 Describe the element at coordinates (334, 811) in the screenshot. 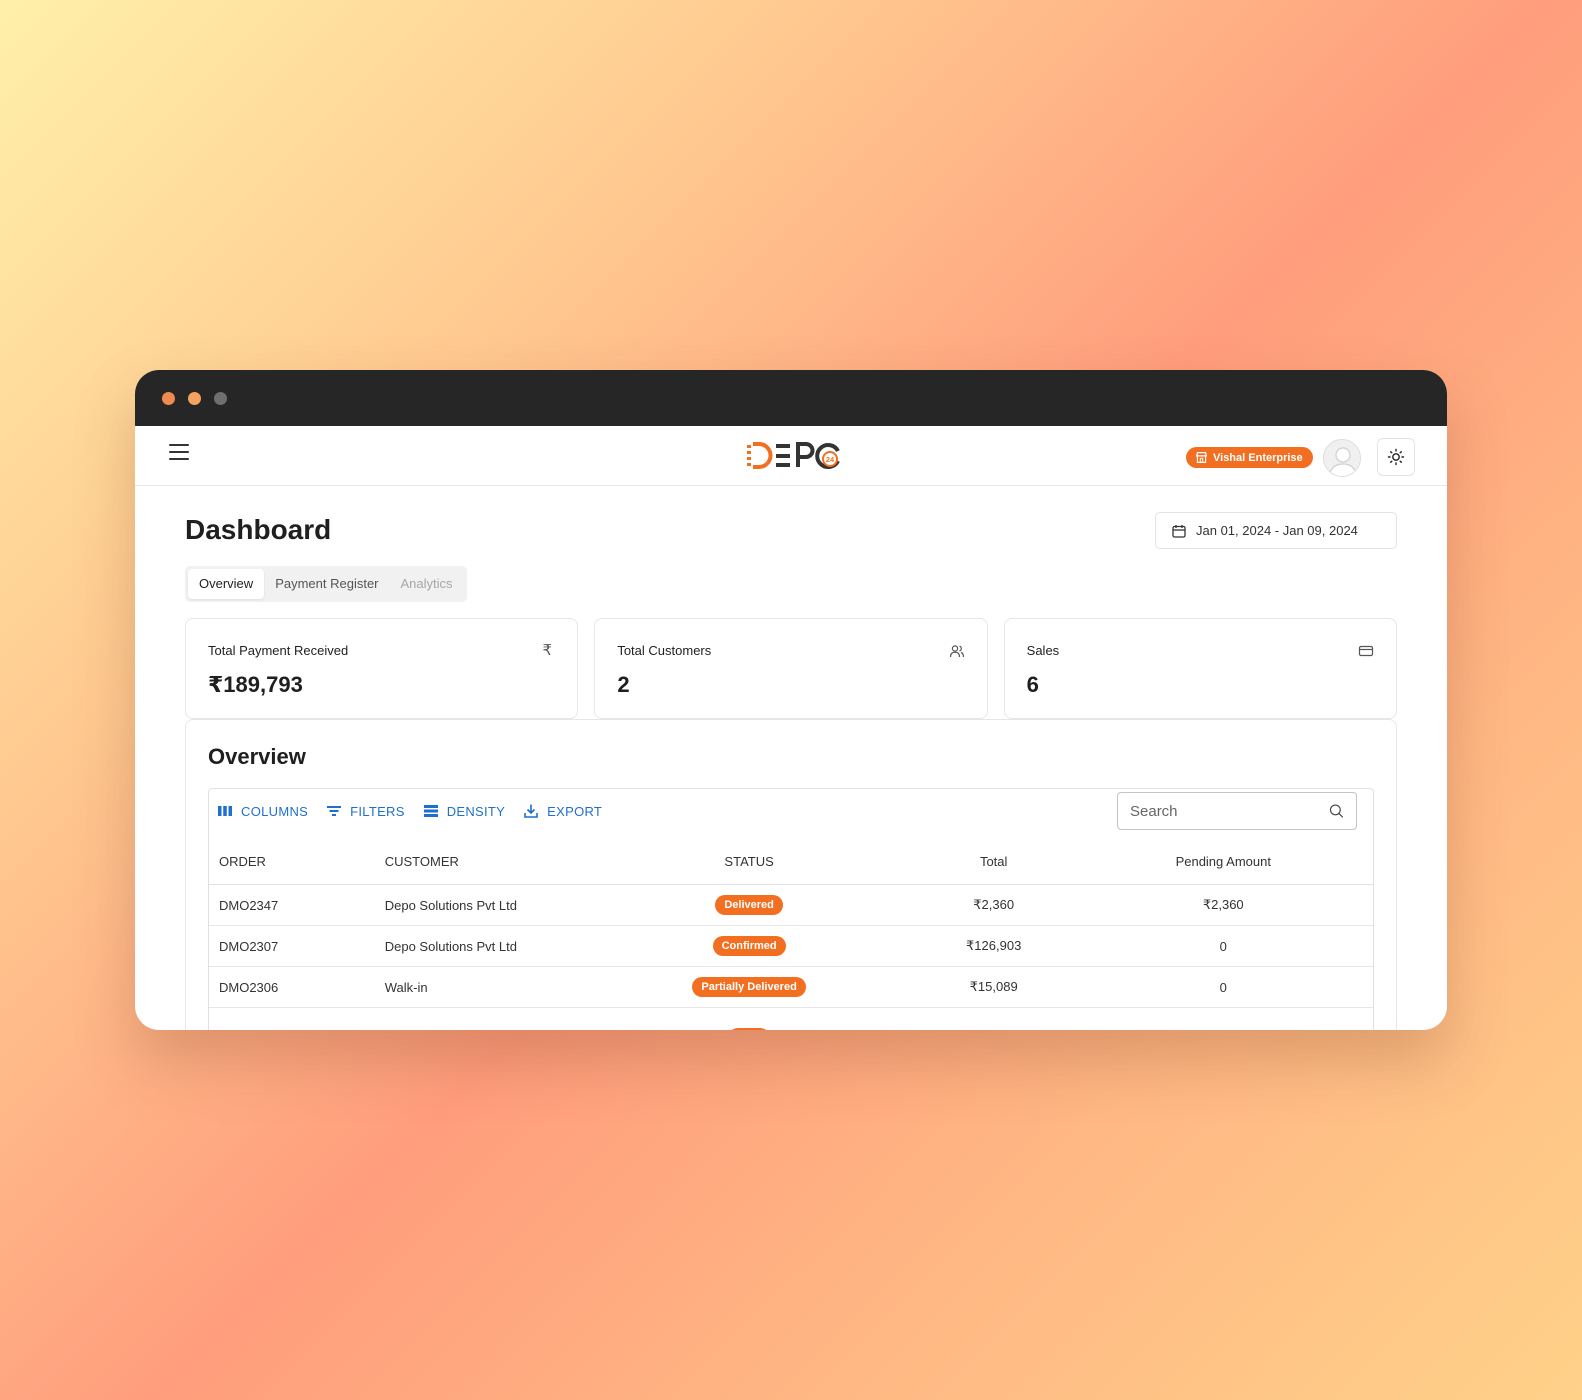

I see `filter-icon` at that location.